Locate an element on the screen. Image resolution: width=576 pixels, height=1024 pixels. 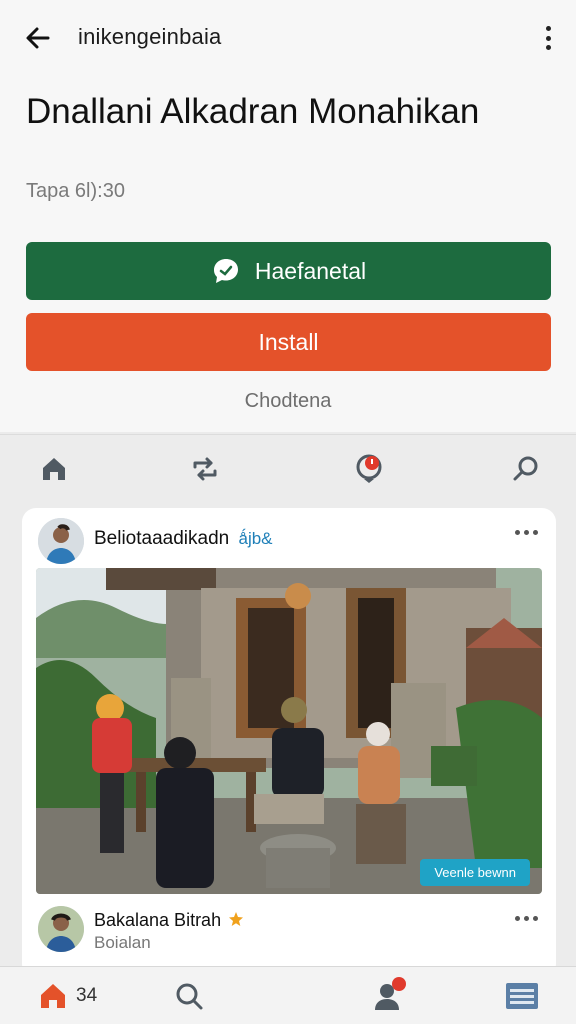
app-title: Dnallani Alkadran Monahikan is located at coordinates (253, 111).